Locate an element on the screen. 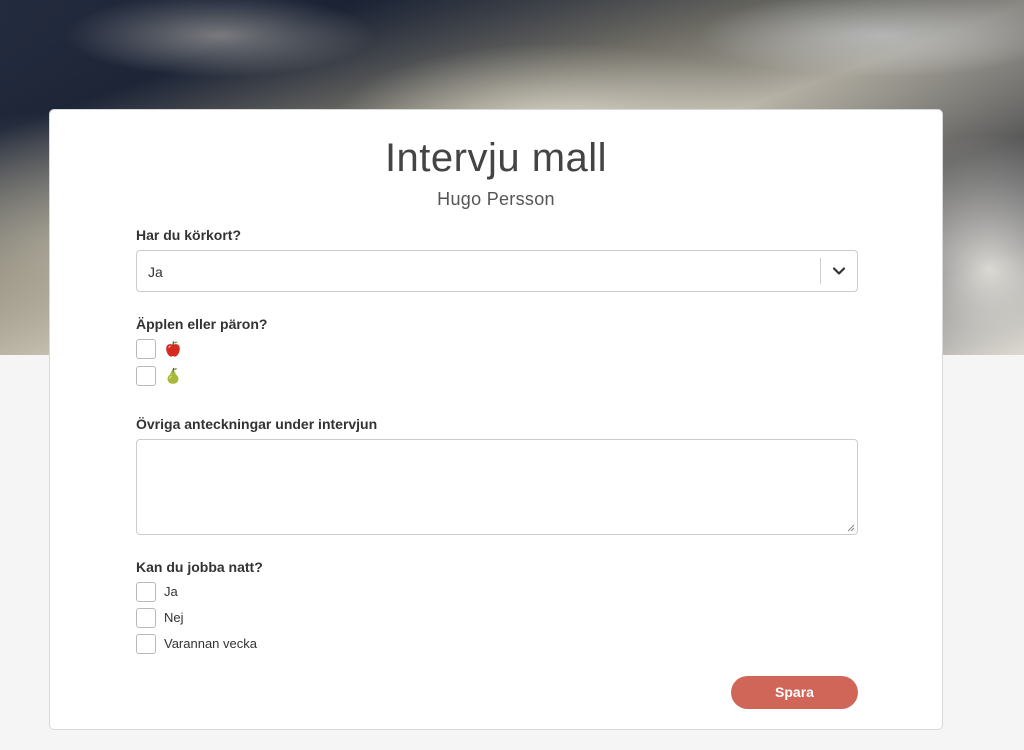 This screenshot has height=750, width=1024. question-label-license: Har du körkort? is located at coordinates (189, 235).